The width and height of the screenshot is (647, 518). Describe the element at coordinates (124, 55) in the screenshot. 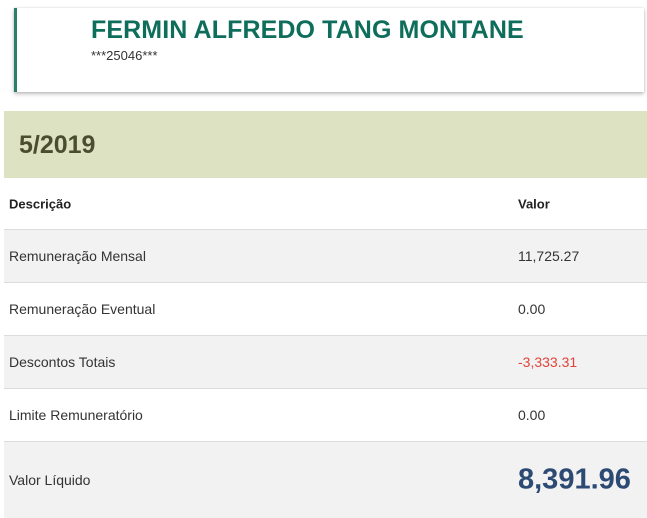

I see `masked-document-number: ***25046***` at that location.